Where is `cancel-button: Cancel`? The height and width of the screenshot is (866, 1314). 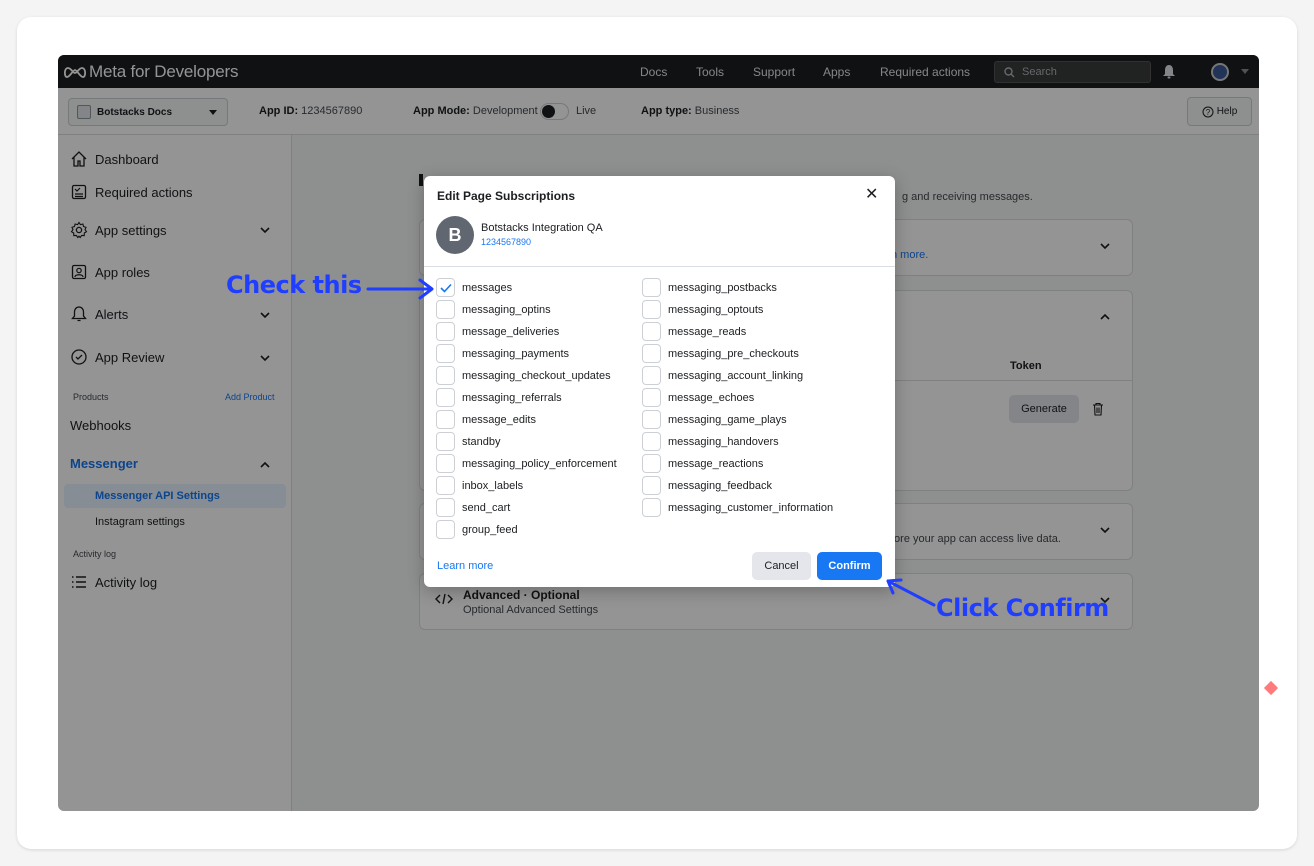
cancel-button: Cancel is located at coordinates (781, 566).